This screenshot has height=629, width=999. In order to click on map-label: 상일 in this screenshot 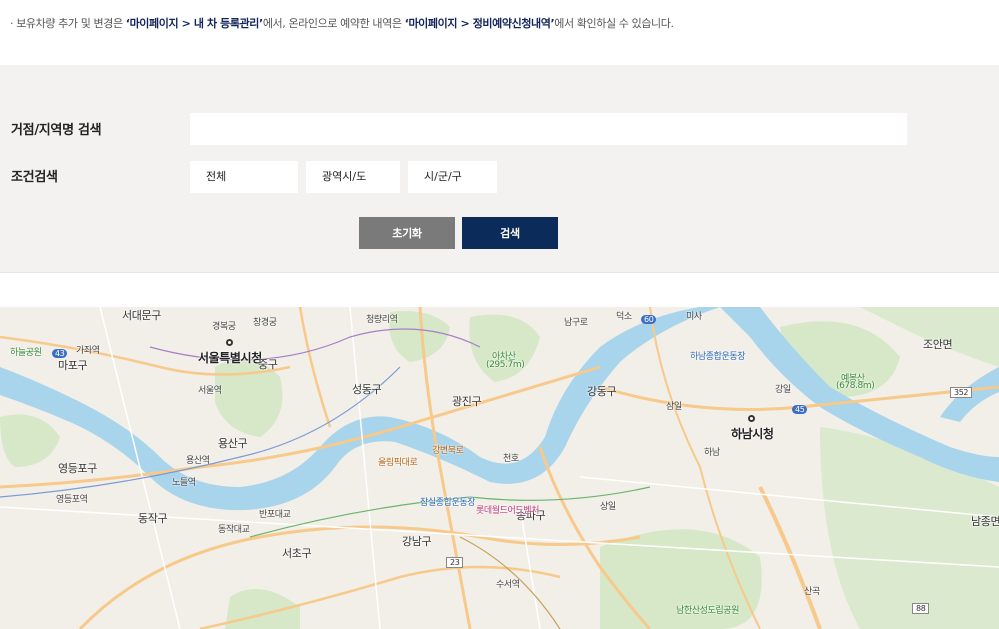, I will do `click(608, 507)`.